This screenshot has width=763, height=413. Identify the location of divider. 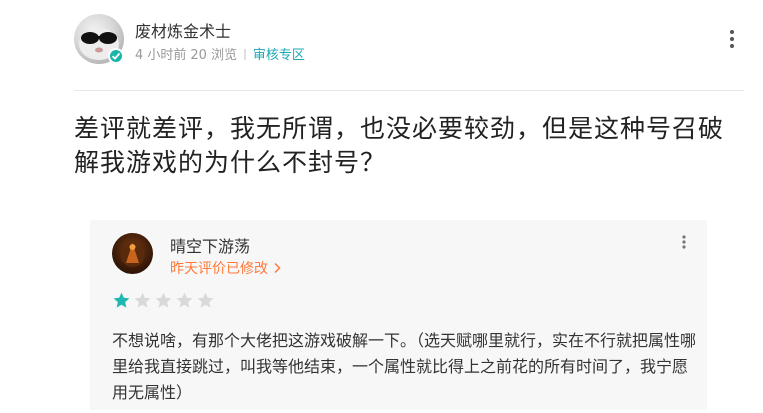
(409, 90).